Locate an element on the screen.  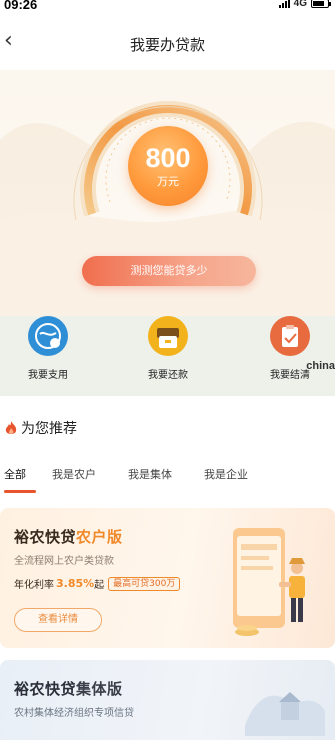
battery-icon is located at coordinates (321, 4).